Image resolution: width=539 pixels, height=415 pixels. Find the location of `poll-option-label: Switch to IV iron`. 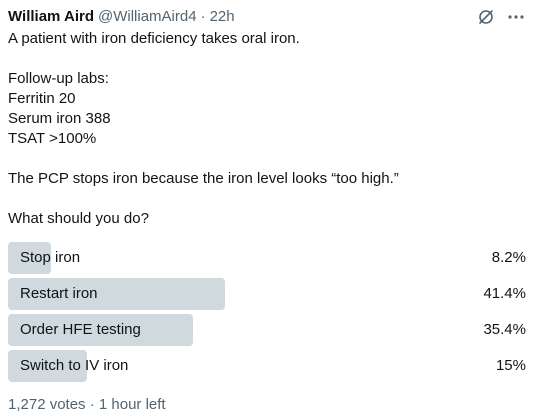

poll-option-label: Switch to IV iron is located at coordinates (74, 365).